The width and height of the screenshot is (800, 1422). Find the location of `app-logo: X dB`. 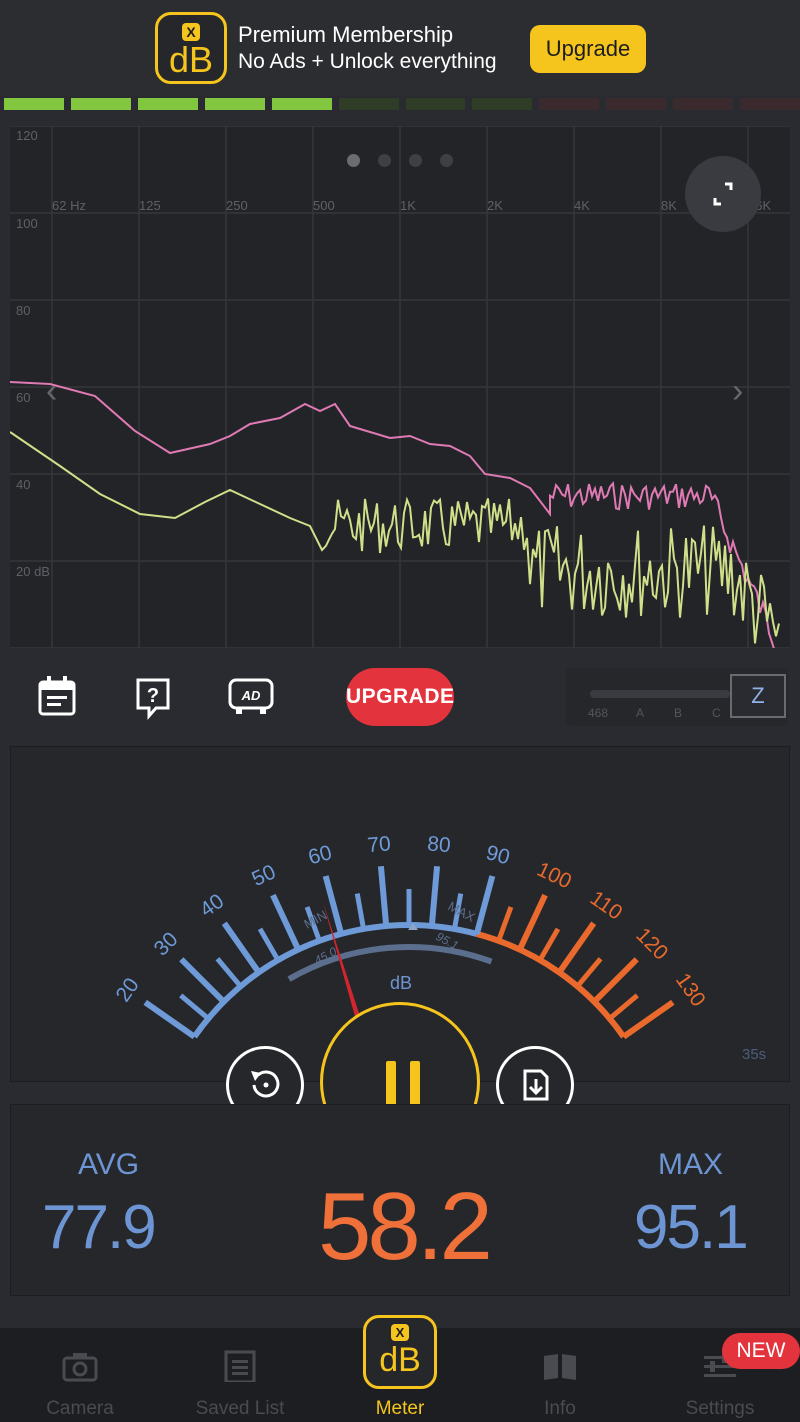

app-logo: X dB is located at coordinates (191, 48).